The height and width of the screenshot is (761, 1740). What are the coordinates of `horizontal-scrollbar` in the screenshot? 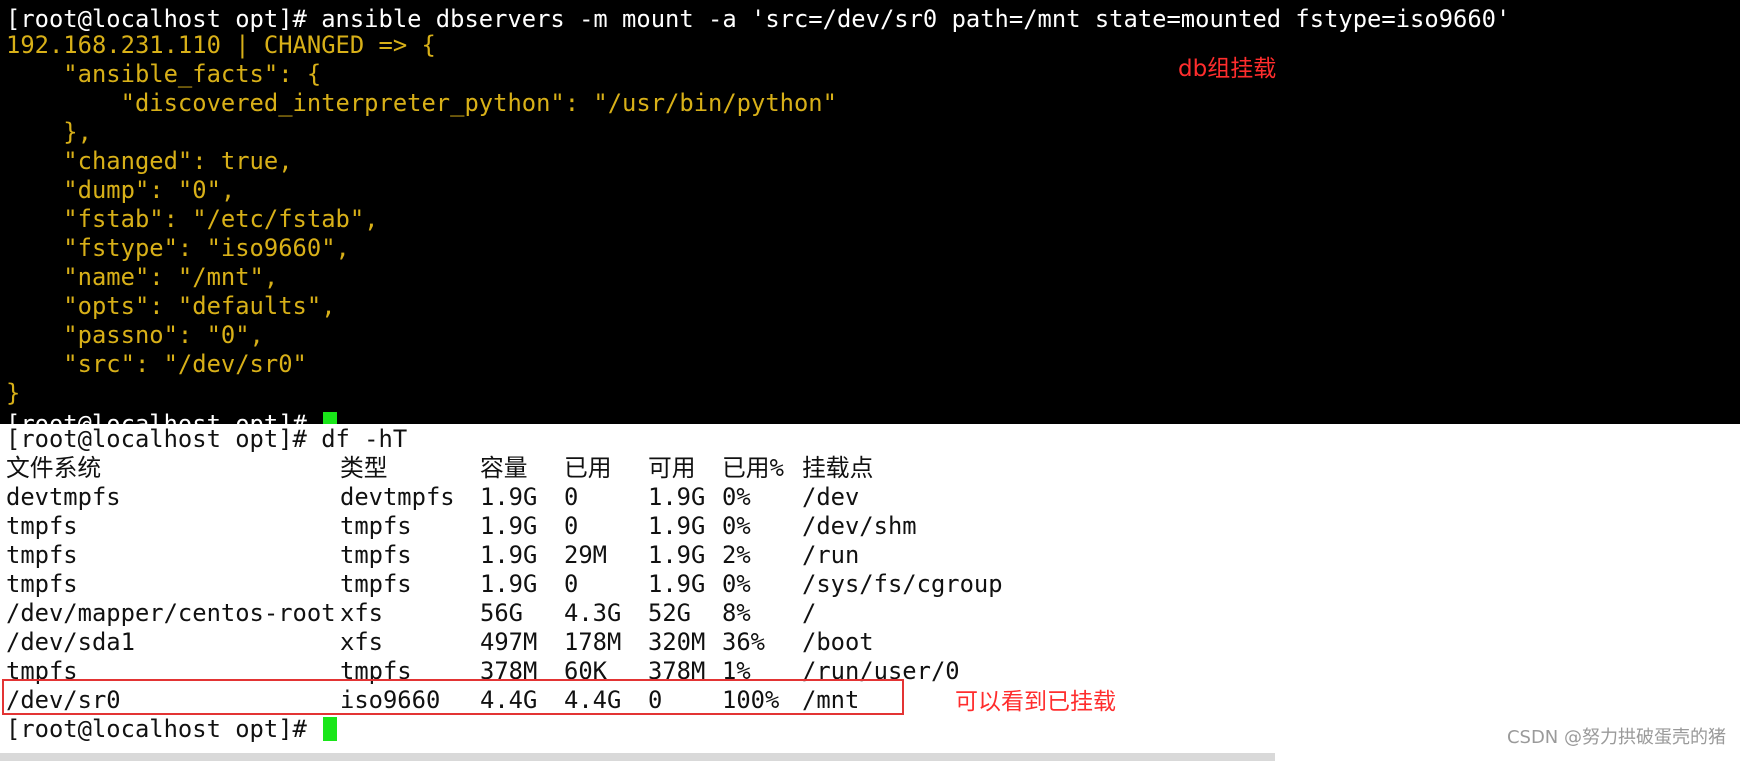 It's located at (637, 757).